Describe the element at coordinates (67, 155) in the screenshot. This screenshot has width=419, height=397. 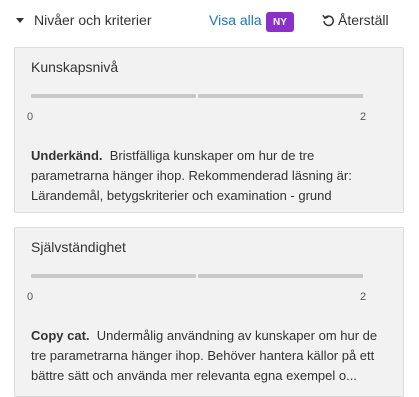
I see `level-name: Underkänd.` at that location.